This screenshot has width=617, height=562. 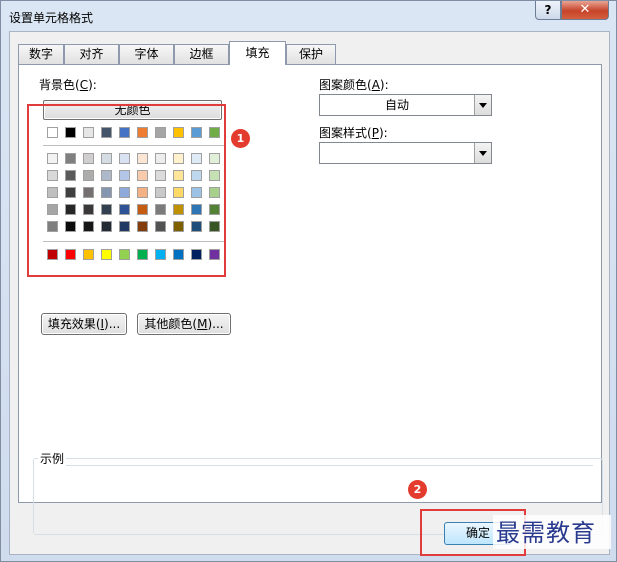 I want to click on watermark-text: 最需教育, so click(x=546, y=533).